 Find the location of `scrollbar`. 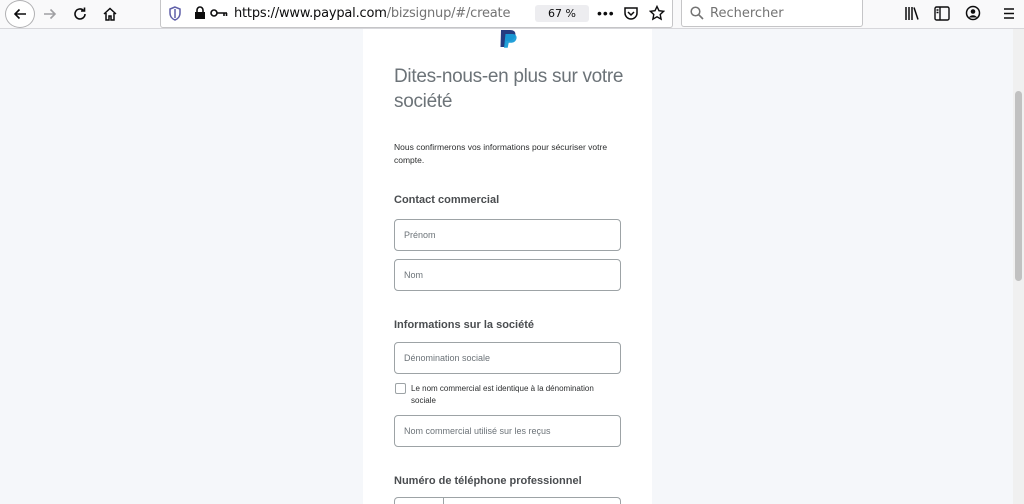

scrollbar is located at coordinates (1018, 266).